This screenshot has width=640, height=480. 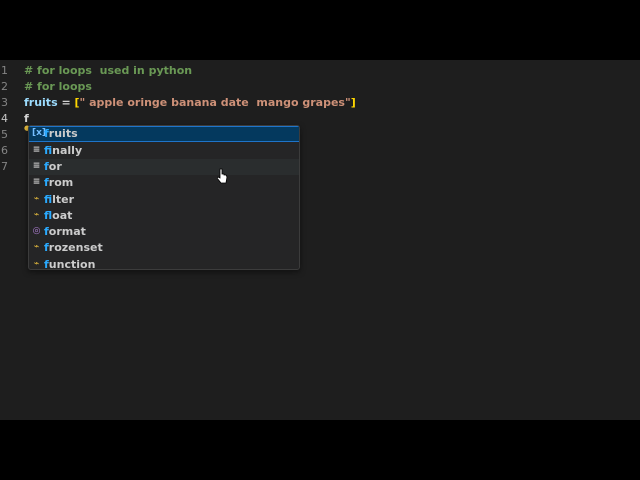 I want to click on token-comment: # for loops, so click(x=58, y=86).